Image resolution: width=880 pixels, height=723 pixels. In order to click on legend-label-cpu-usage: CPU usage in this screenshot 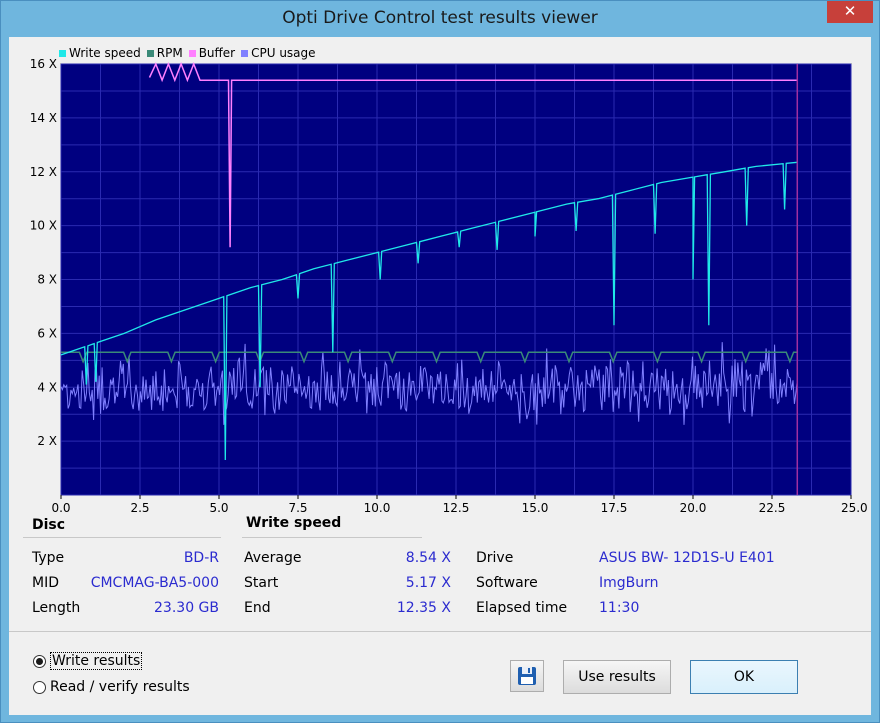, I will do `click(283, 53)`.